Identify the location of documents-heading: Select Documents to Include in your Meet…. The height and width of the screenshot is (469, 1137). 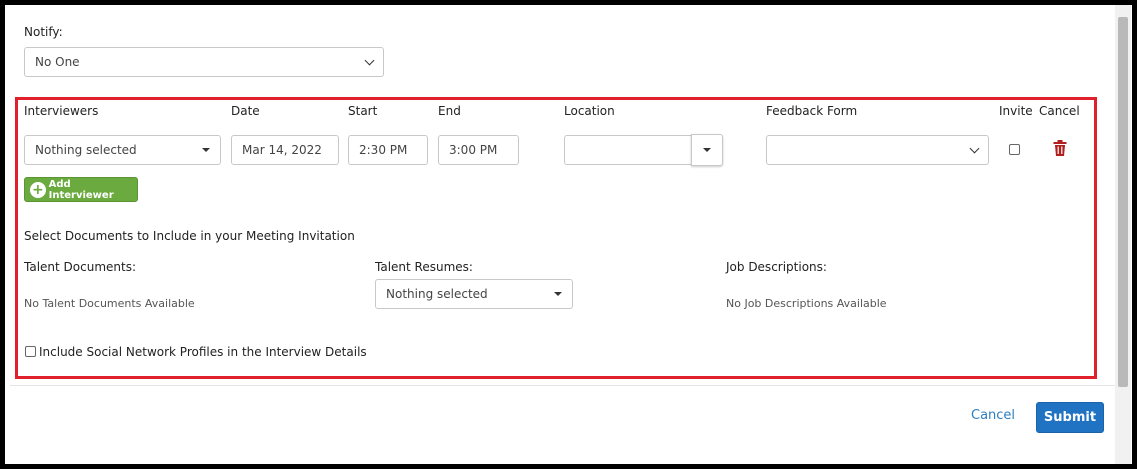
(189, 236).